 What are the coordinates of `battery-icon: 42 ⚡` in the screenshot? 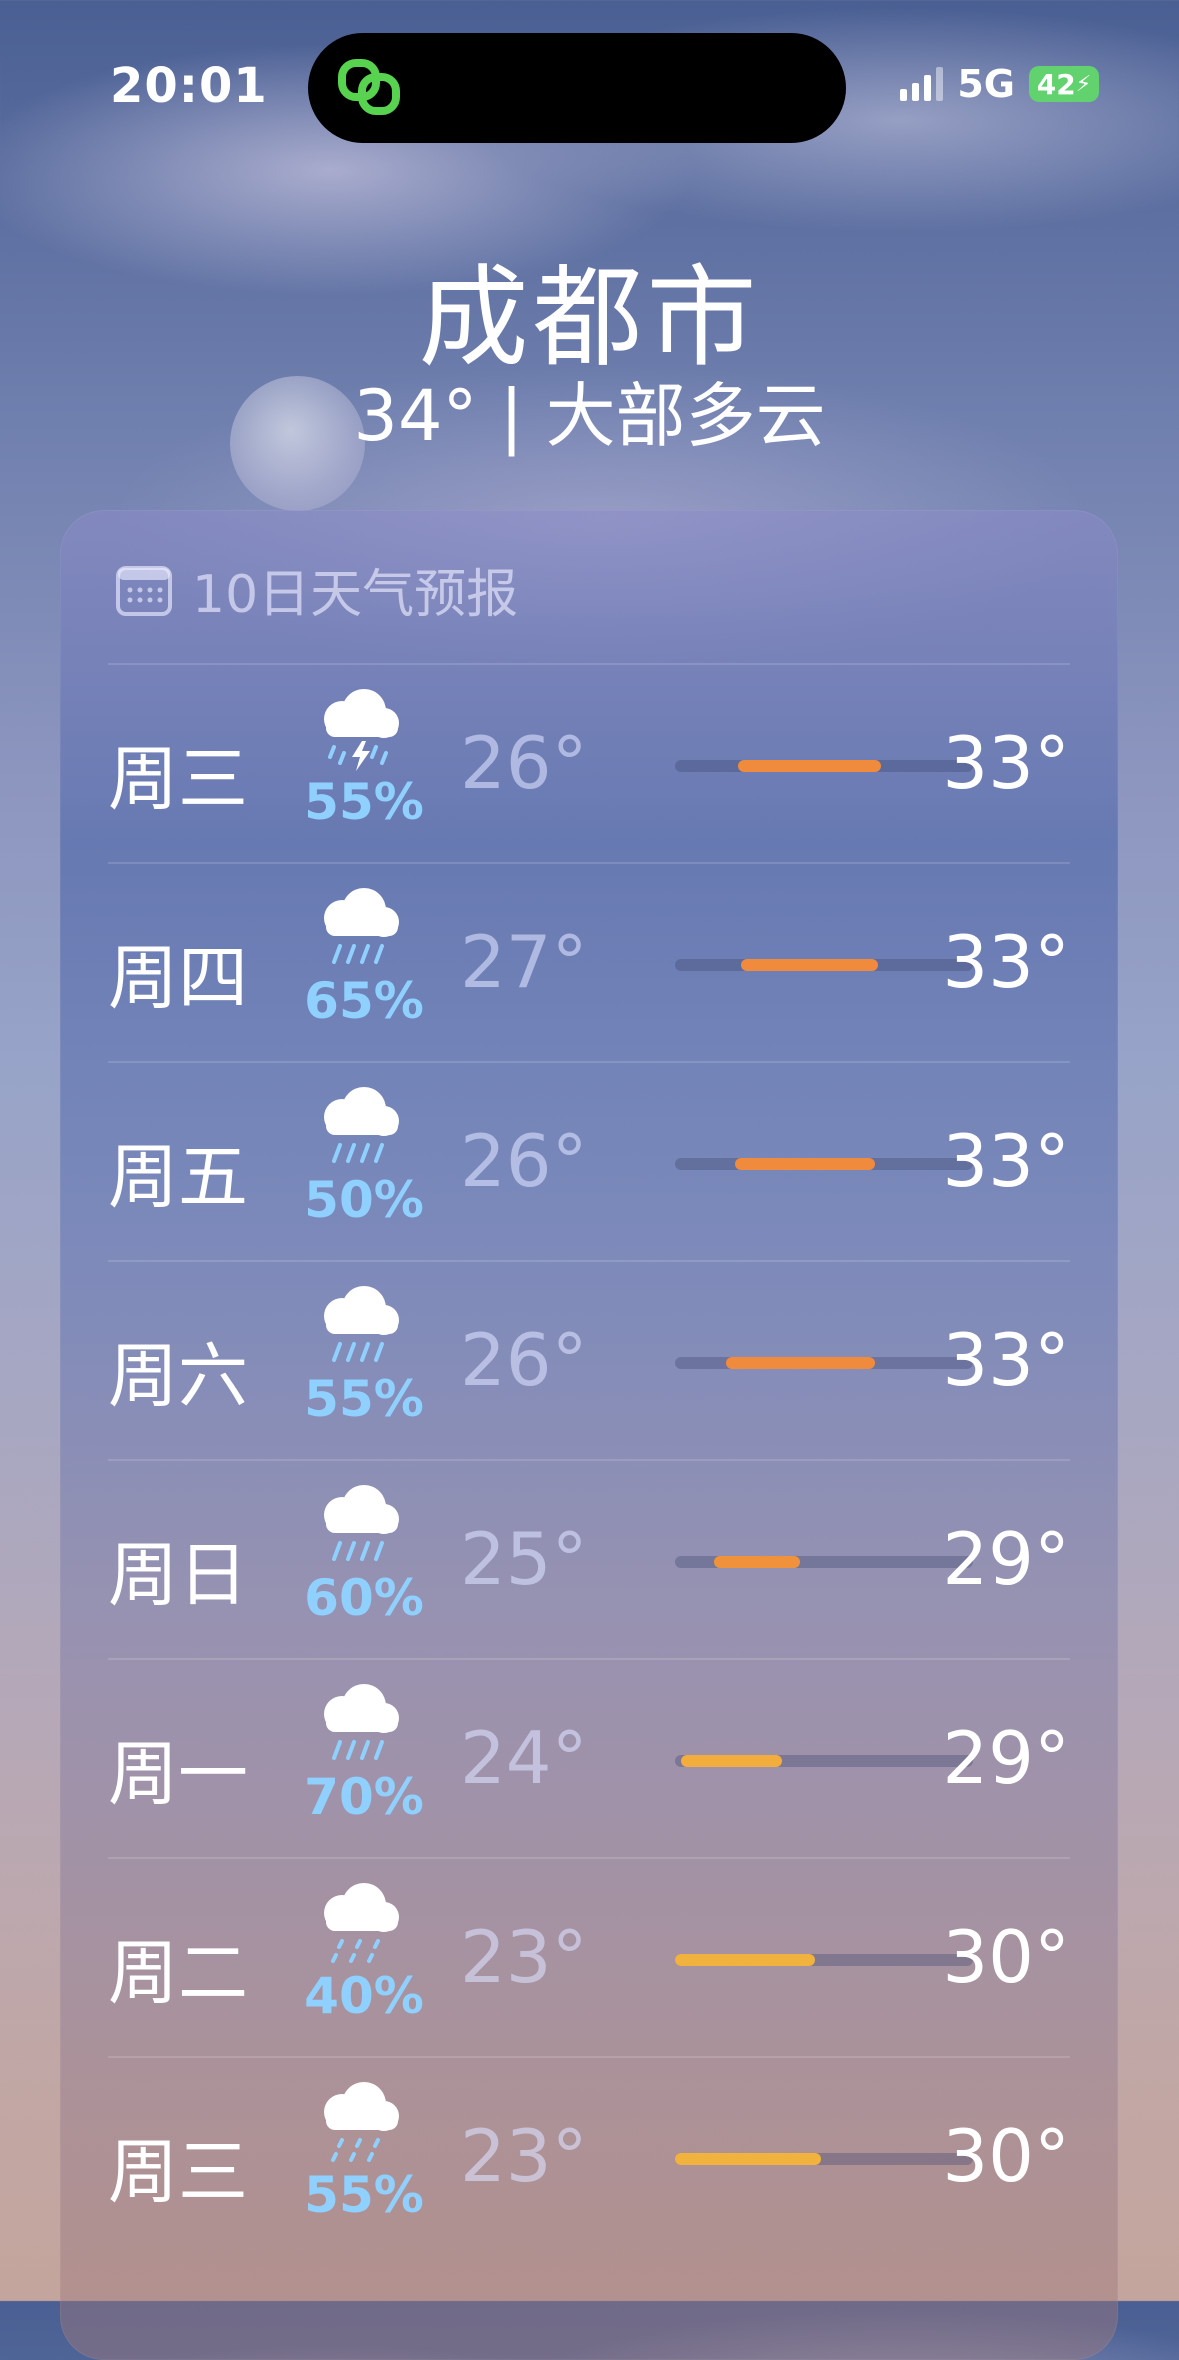 It's located at (1064, 84).